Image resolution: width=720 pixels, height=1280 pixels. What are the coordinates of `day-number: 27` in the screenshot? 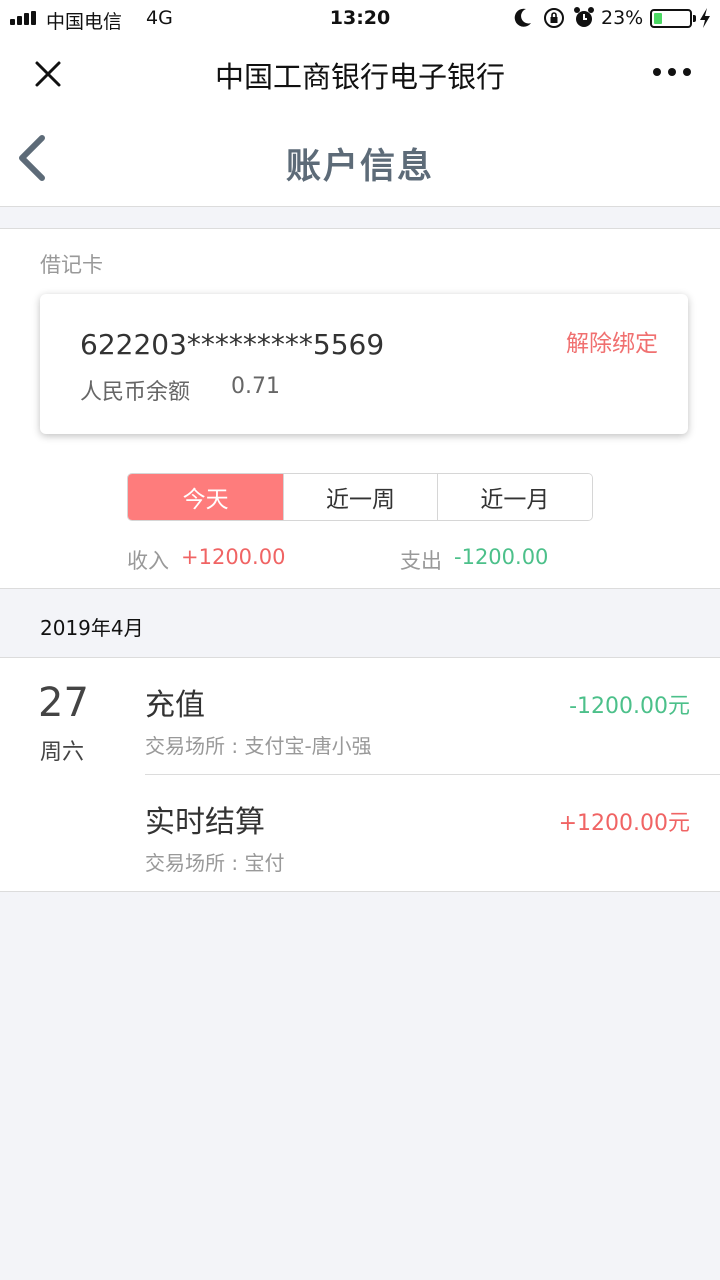 It's located at (63, 703).